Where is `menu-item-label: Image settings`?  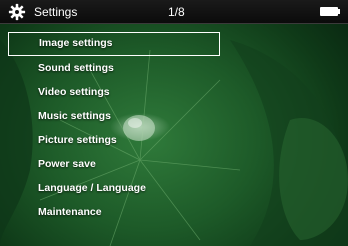 menu-item-label: Image settings is located at coordinates (76, 43).